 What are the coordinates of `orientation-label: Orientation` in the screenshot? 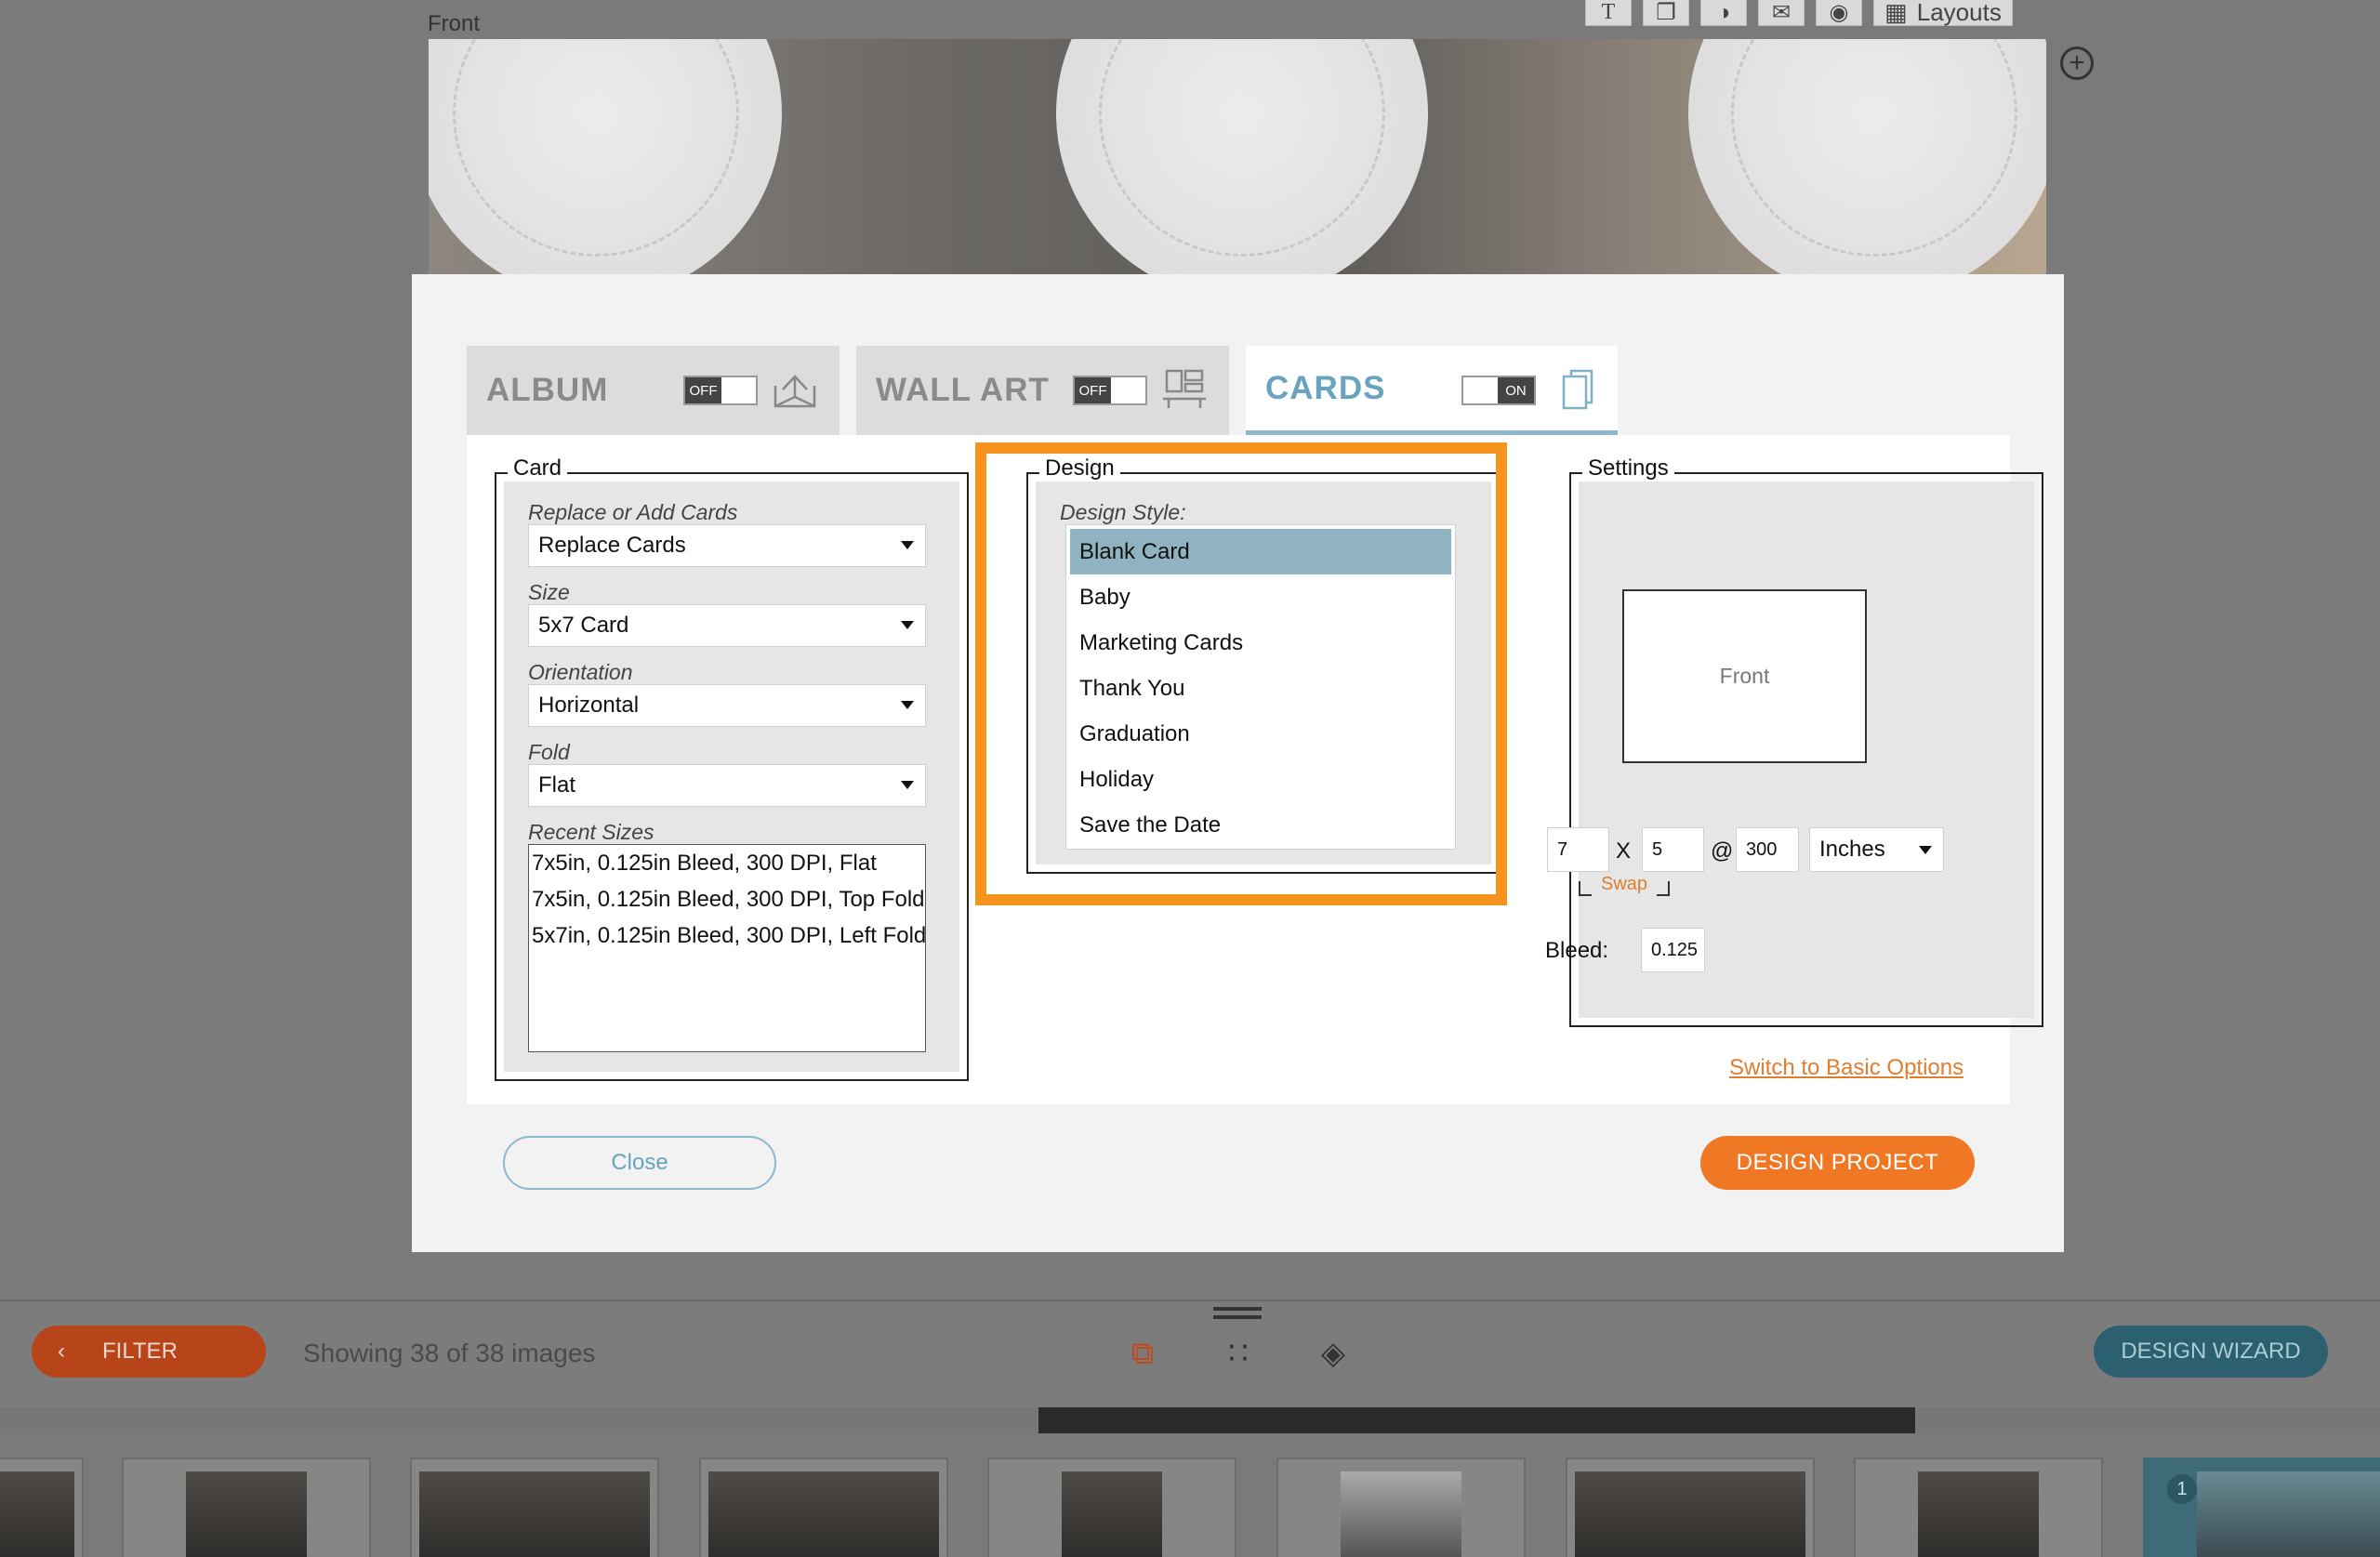 It's located at (580, 672).